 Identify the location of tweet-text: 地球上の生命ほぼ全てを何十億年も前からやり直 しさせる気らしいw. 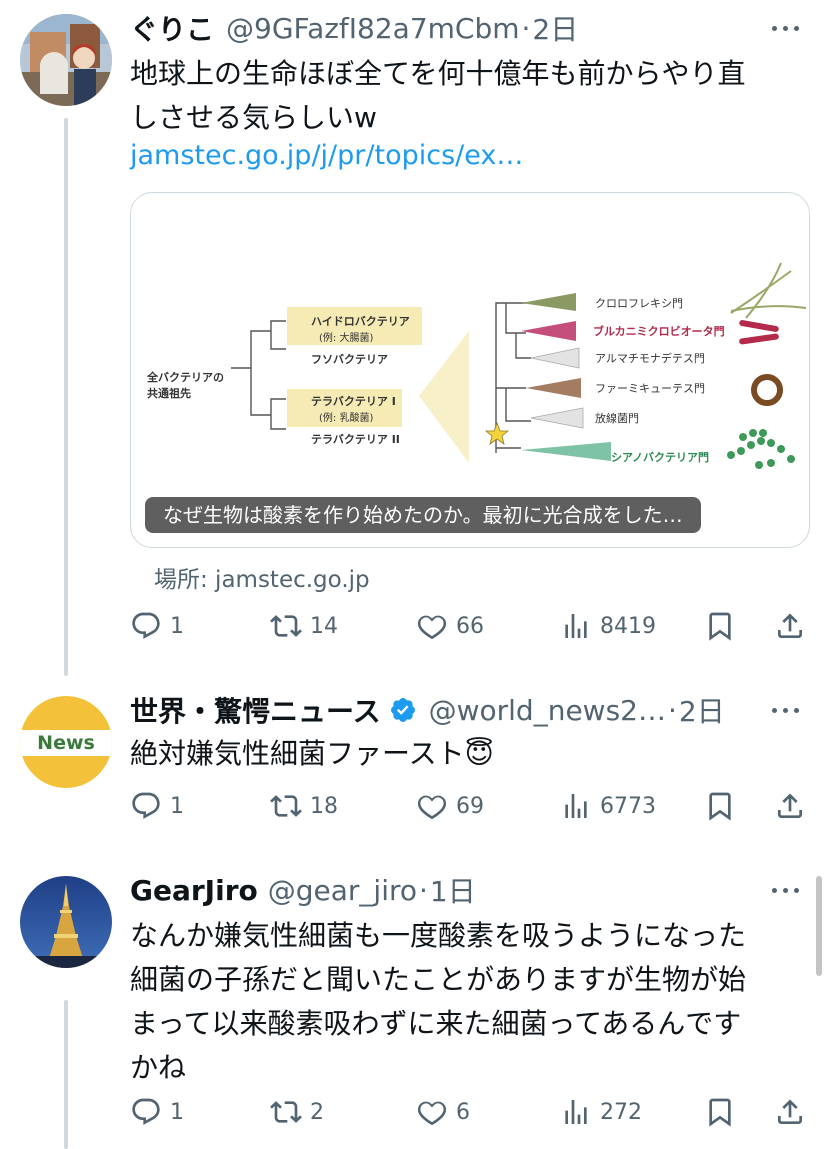
(465, 96).